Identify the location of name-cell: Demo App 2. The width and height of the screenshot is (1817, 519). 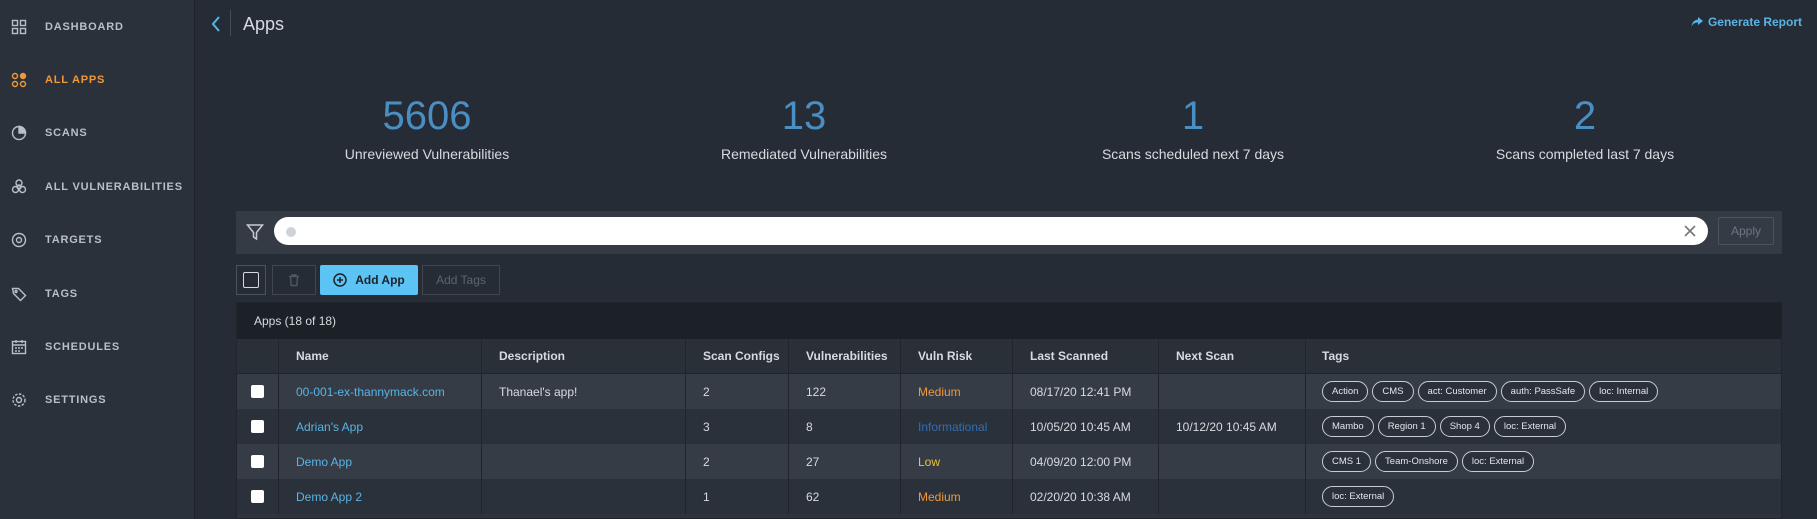
(380, 496).